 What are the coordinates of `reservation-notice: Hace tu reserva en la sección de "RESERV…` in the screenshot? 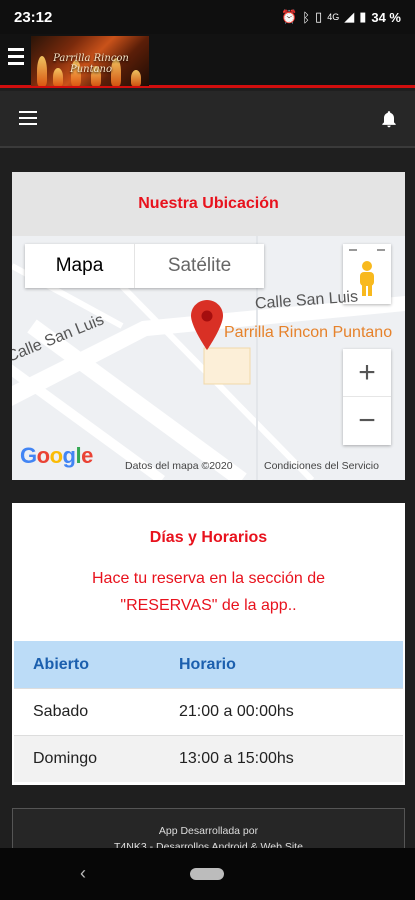 It's located at (208, 592).